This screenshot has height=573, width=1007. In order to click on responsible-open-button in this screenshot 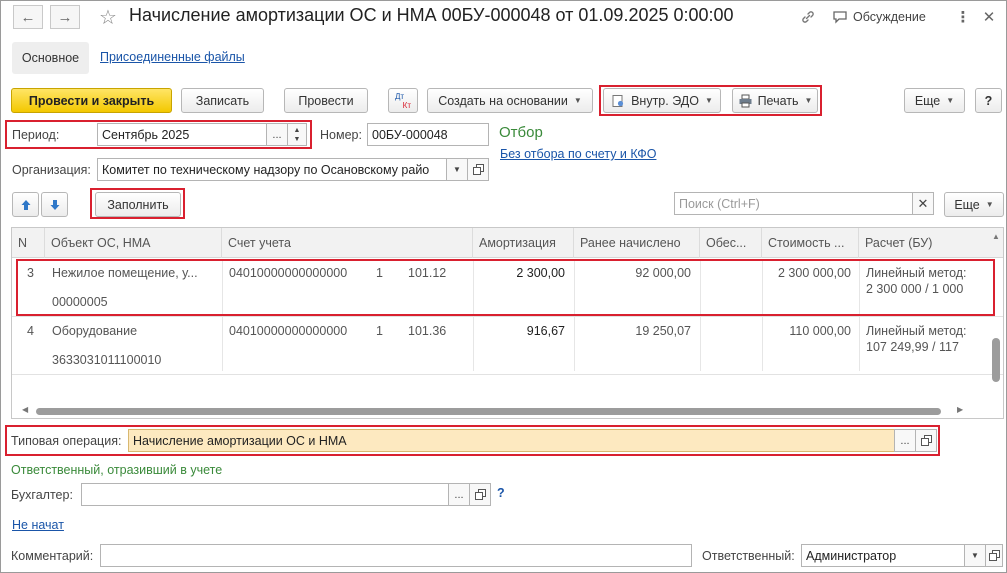, I will do `click(994, 555)`.